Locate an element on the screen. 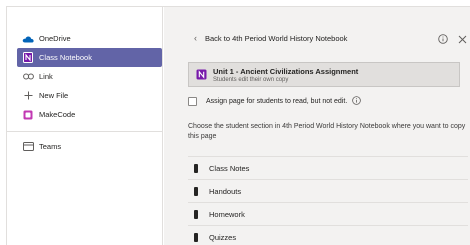  plus-icon is located at coordinates (28, 95).